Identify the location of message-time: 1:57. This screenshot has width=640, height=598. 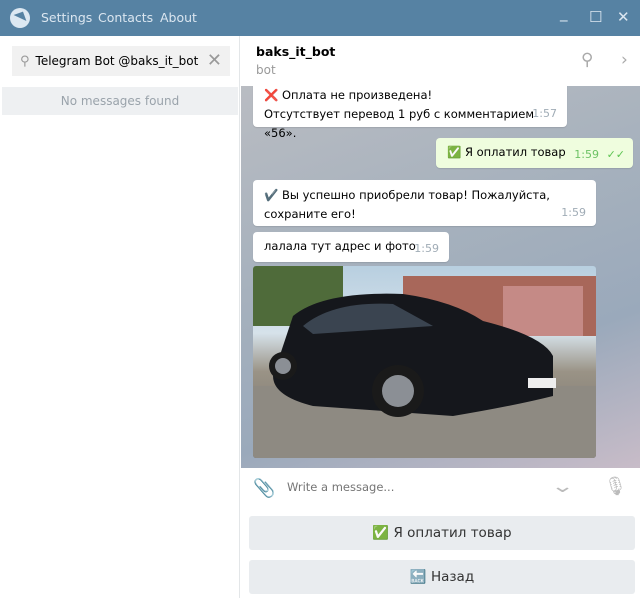
(544, 113).